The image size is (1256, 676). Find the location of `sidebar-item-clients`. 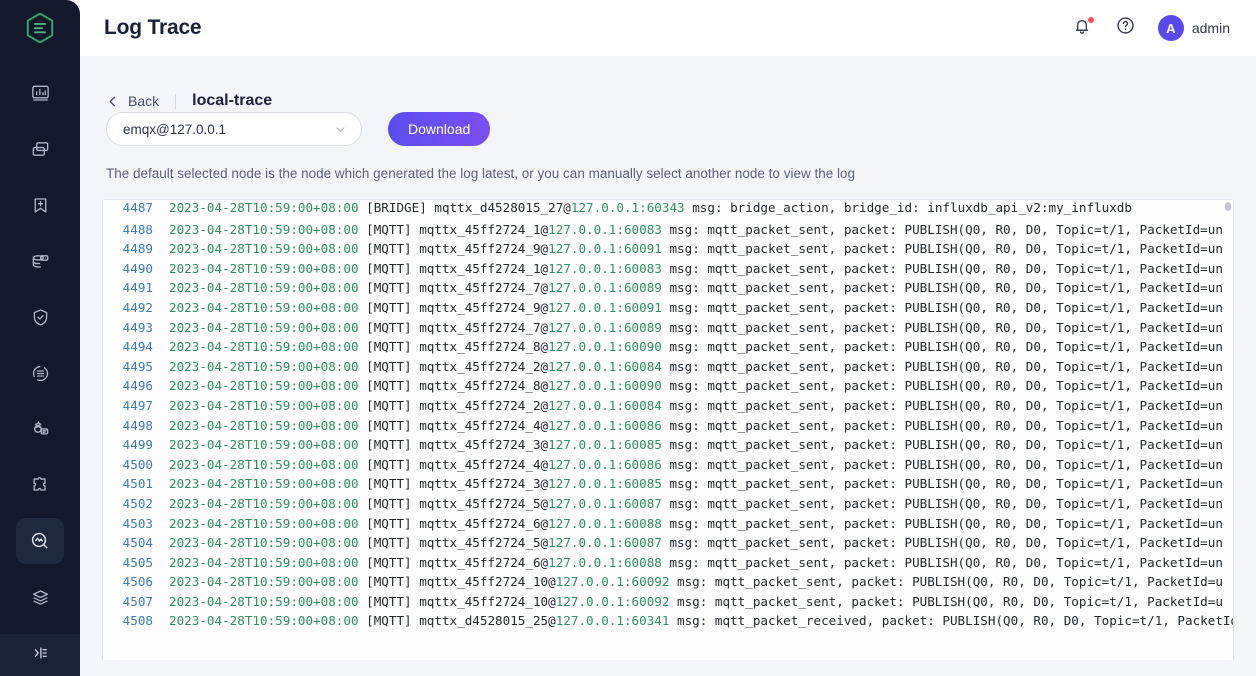

sidebar-item-clients is located at coordinates (40, 149).